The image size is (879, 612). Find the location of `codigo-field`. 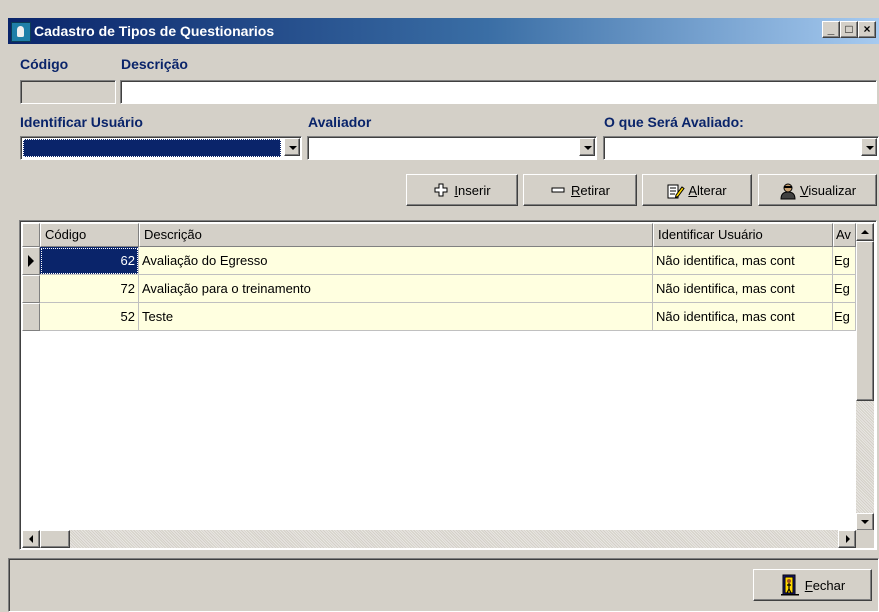

codigo-field is located at coordinates (68, 92).